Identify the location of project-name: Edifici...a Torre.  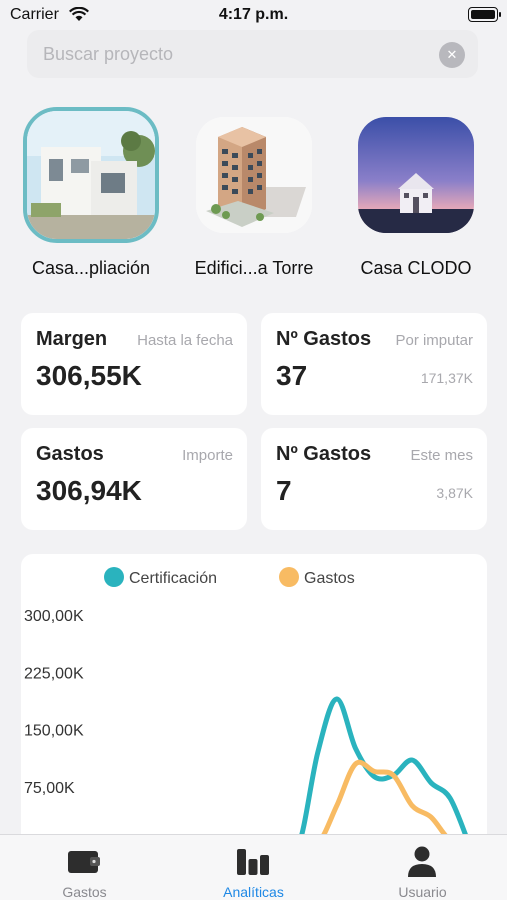
(254, 268).